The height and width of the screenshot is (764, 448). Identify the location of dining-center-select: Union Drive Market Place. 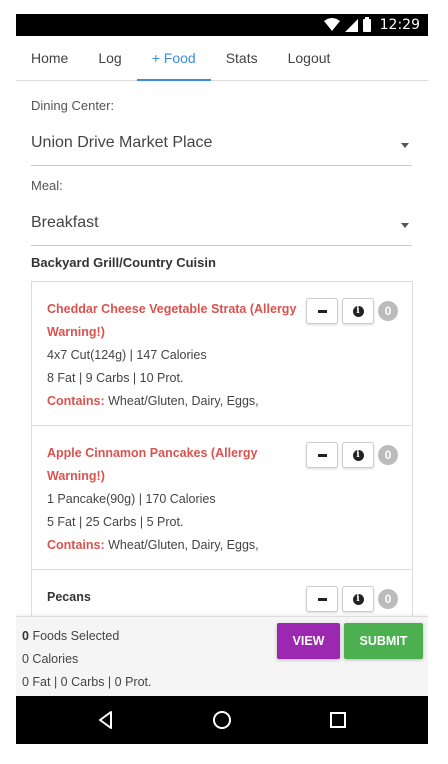
(221, 146).